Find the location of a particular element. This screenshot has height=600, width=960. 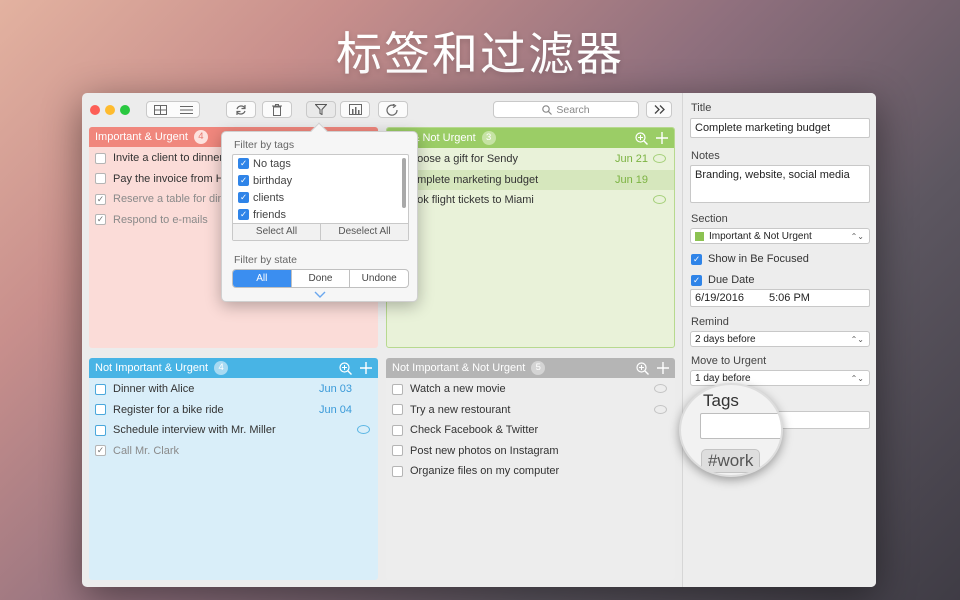

repeat-button is located at coordinates (393, 109).